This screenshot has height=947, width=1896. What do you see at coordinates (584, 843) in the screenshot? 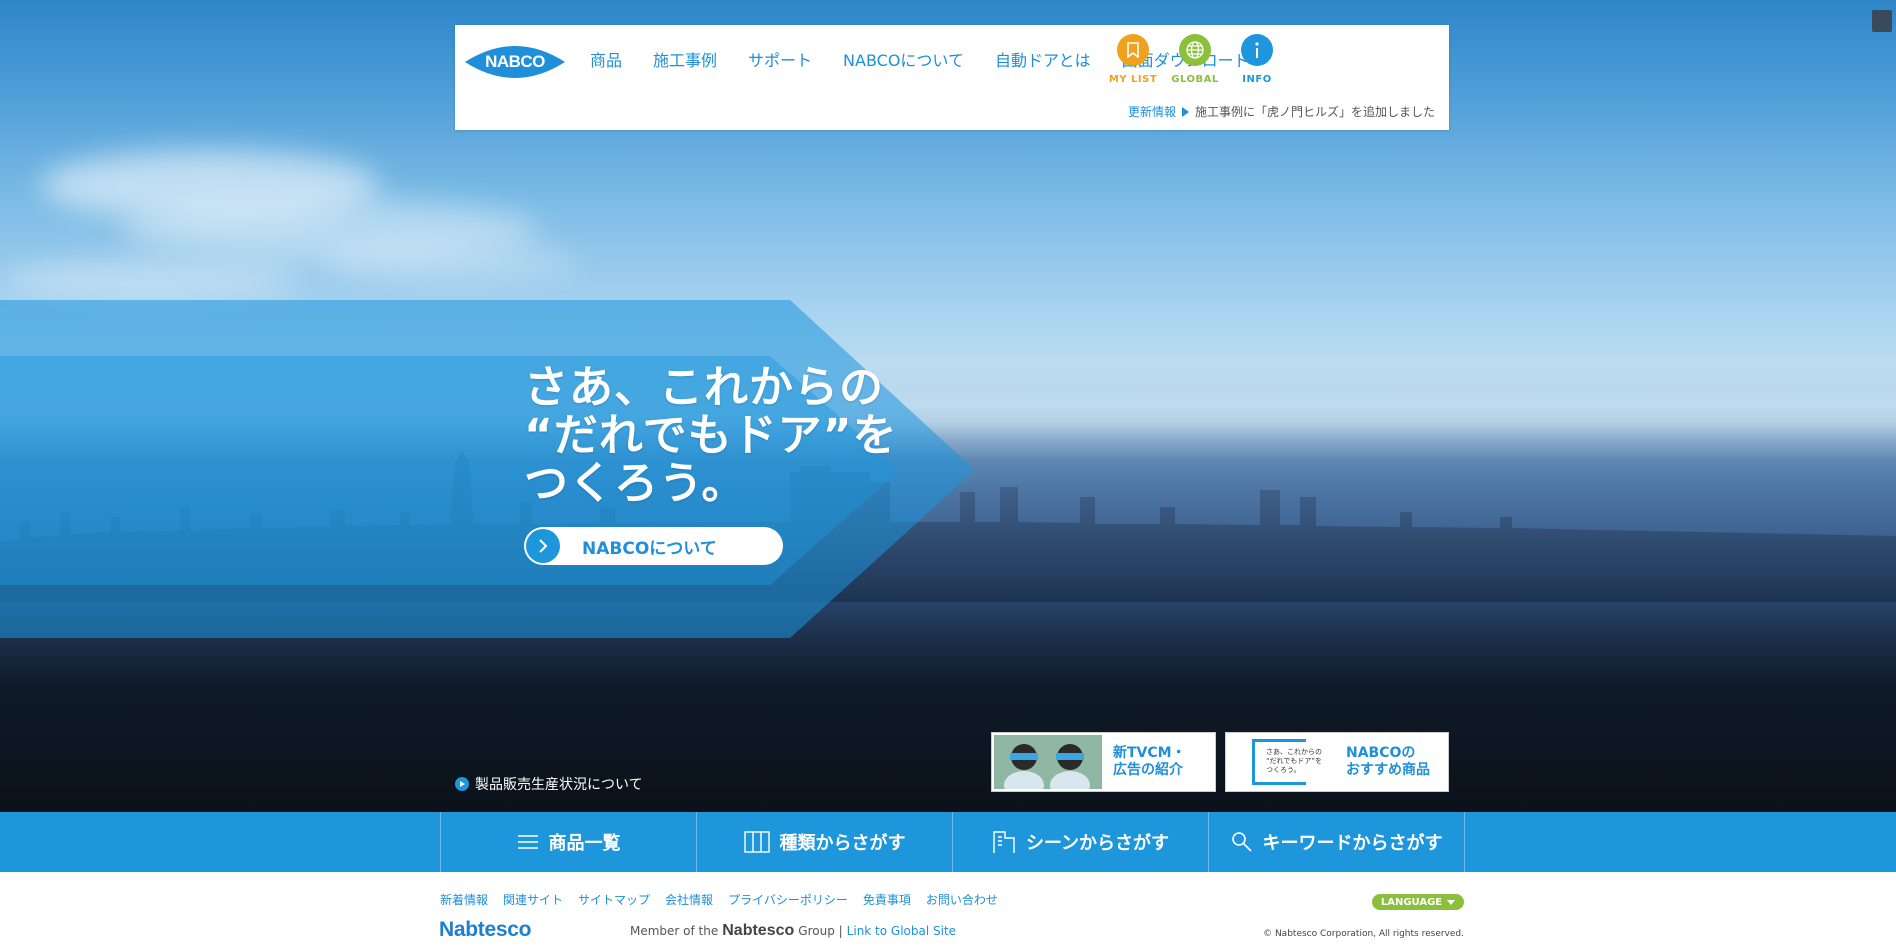
I see `tab-product-list-label: 商品一覧` at bounding box center [584, 843].